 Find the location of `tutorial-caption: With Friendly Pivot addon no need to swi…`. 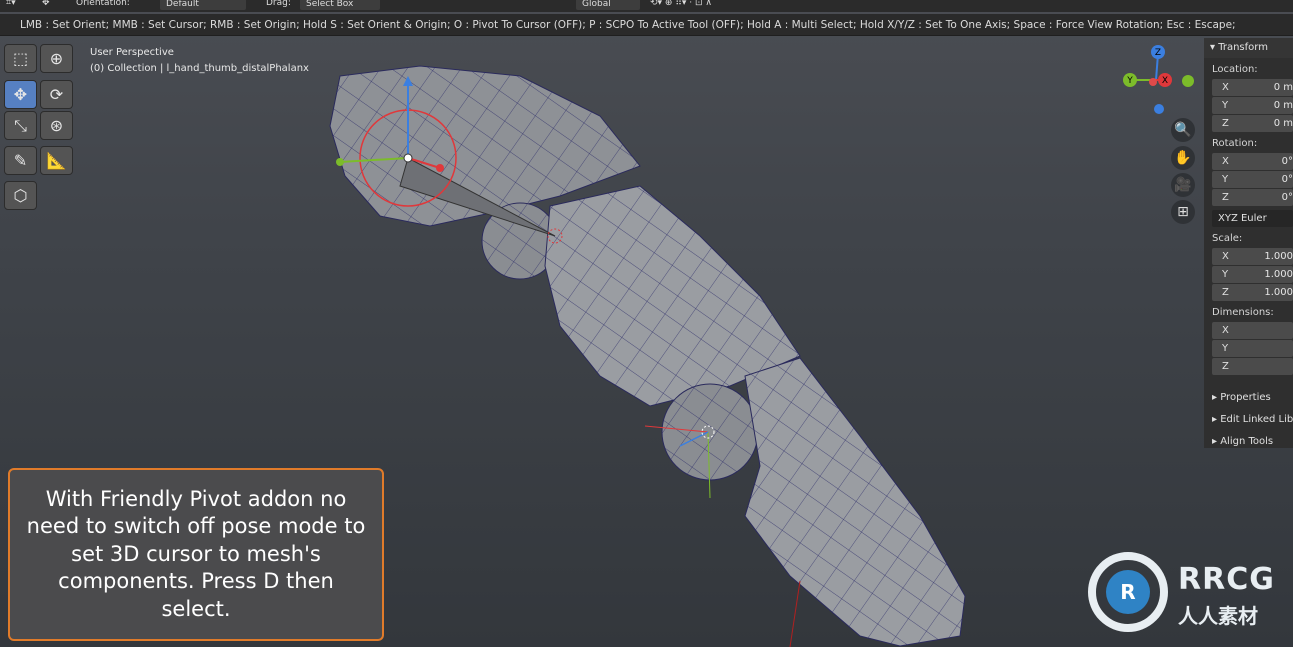

tutorial-caption: With Friendly Pivot addon no need to swi… is located at coordinates (196, 554).